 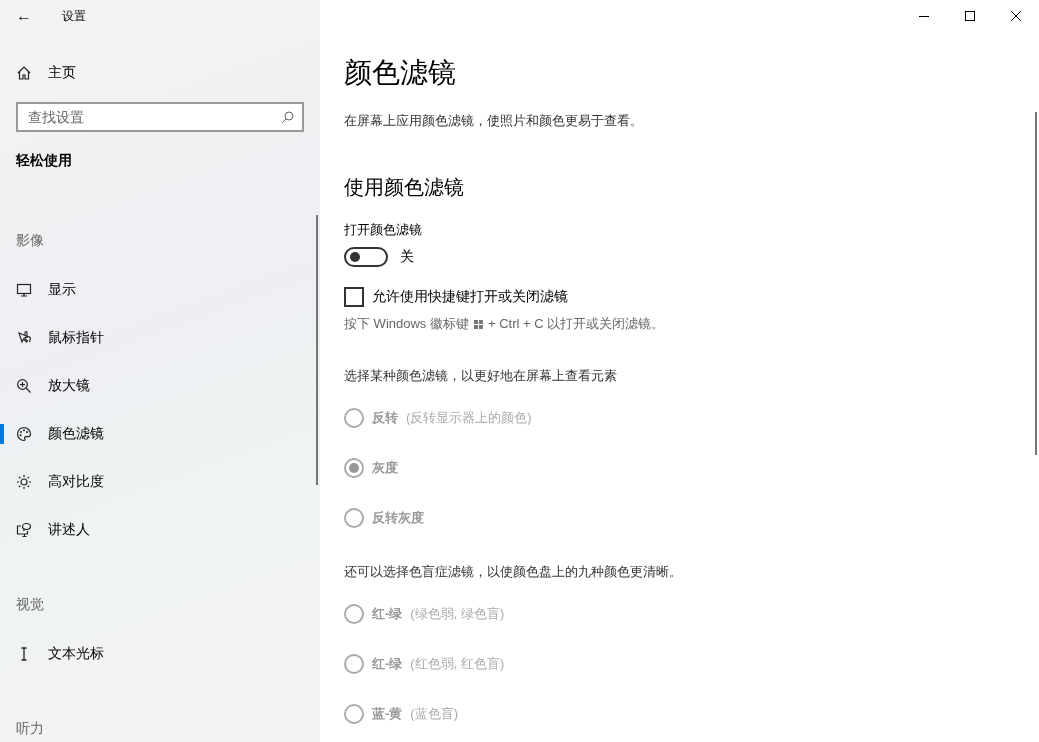 I want to click on filter-intro: 还可以选择色盲症滤镜，以使颜色盘上的九种颜色更清晰。, so click(x=513, y=572).